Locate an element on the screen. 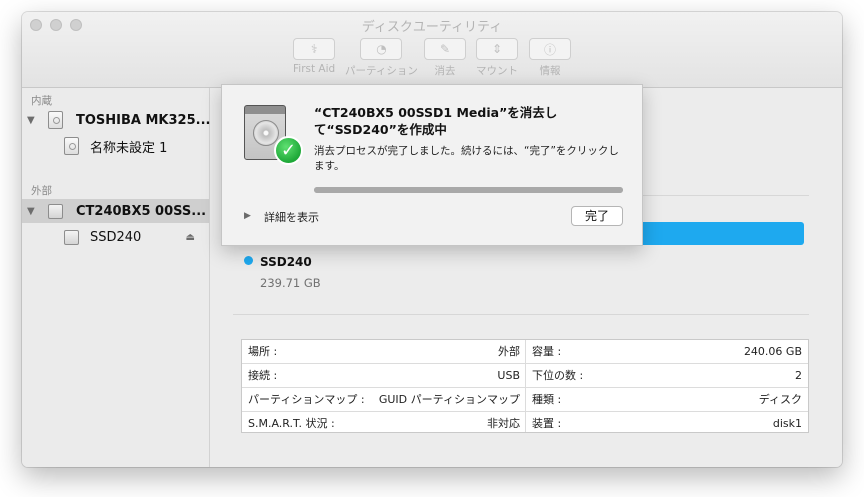 The width and height of the screenshot is (864, 497). volume-color-dot is located at coordinates (248, 260).